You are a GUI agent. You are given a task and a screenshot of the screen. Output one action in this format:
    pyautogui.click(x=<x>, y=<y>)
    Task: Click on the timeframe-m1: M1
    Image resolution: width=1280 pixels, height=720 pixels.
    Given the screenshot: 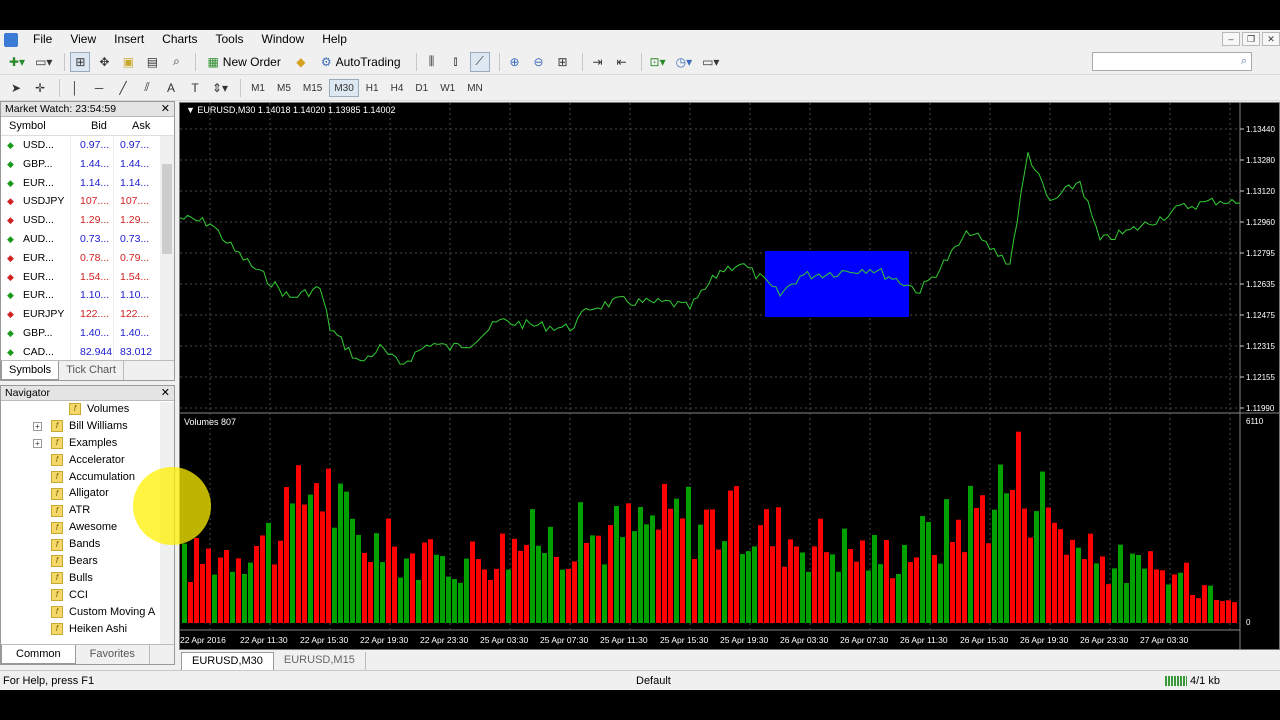 What is the action you would take?
    pyautogui.click(x=258, y=88)
    